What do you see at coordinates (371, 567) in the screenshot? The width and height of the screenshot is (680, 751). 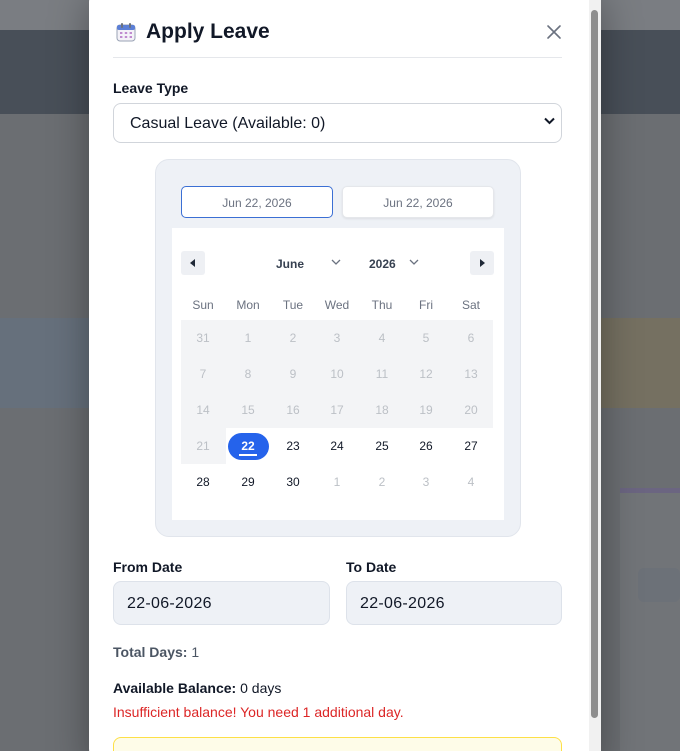 I see `to-date-label: To Date` at bounding box center [371, 567].